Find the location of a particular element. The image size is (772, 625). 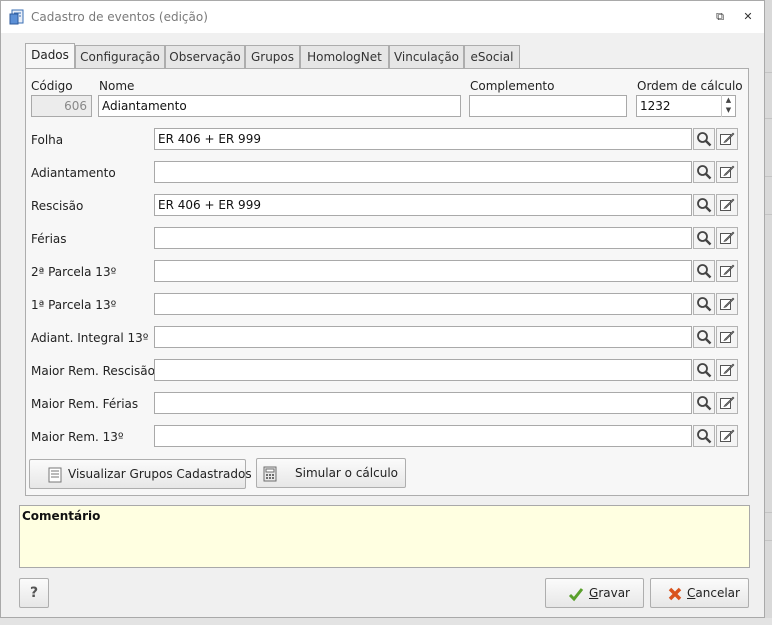

nome-label: Nome is located at coordinates (117, 86).